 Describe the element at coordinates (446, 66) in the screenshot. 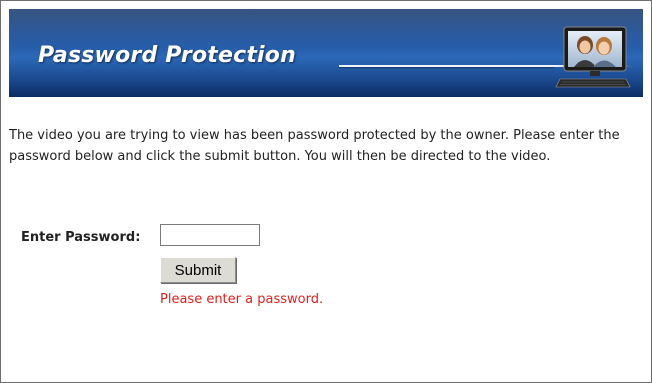

I see `banner-divider` at that location.